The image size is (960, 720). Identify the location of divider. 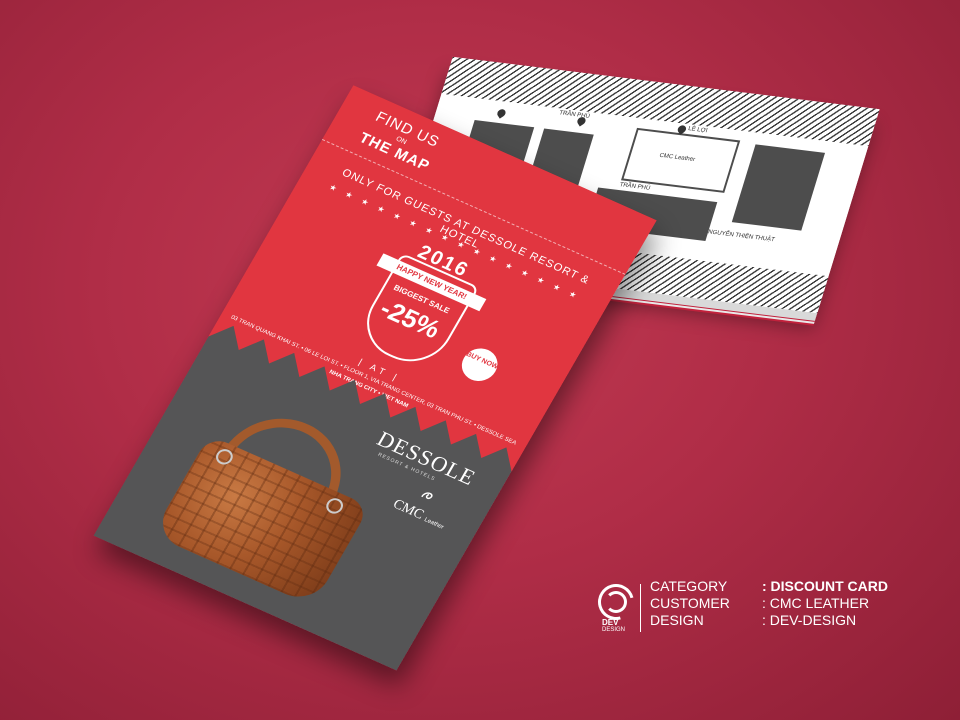
(640, 608).